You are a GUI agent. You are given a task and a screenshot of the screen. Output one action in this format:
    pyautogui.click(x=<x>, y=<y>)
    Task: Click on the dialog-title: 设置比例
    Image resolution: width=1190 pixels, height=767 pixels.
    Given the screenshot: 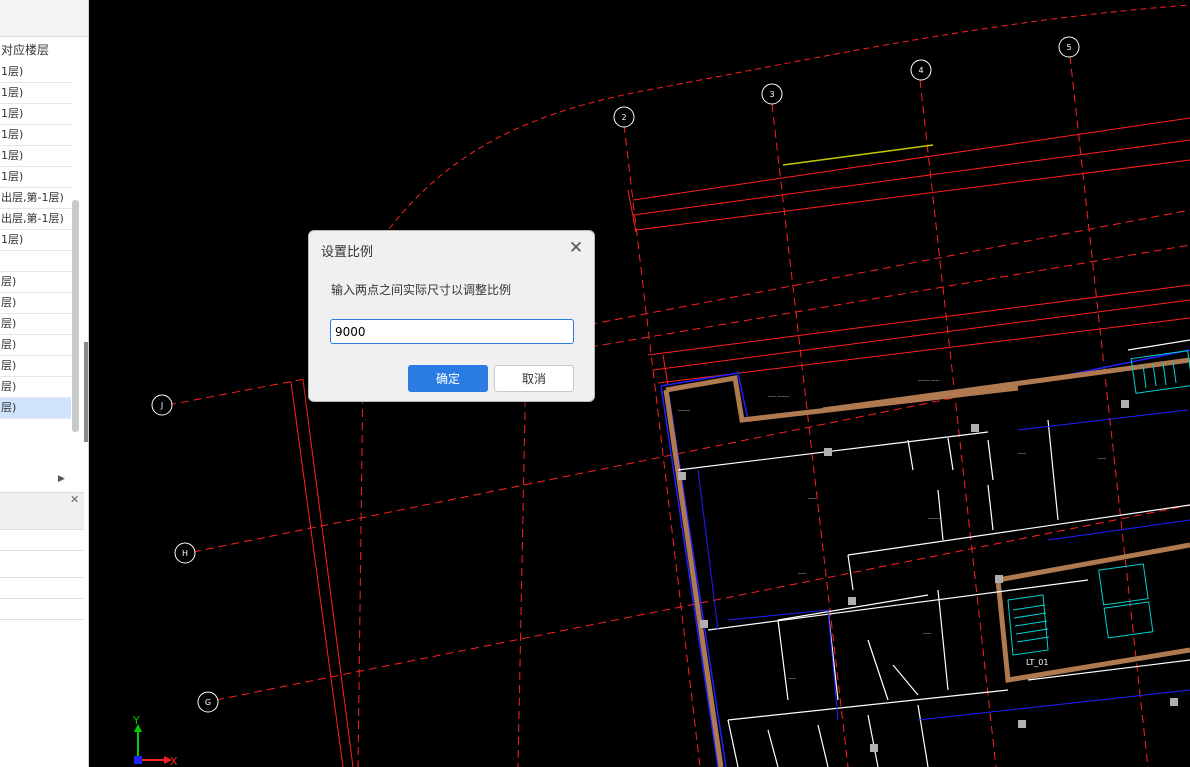 What is the action you would take?
    pyautogui.click(x=347, y=252)
    